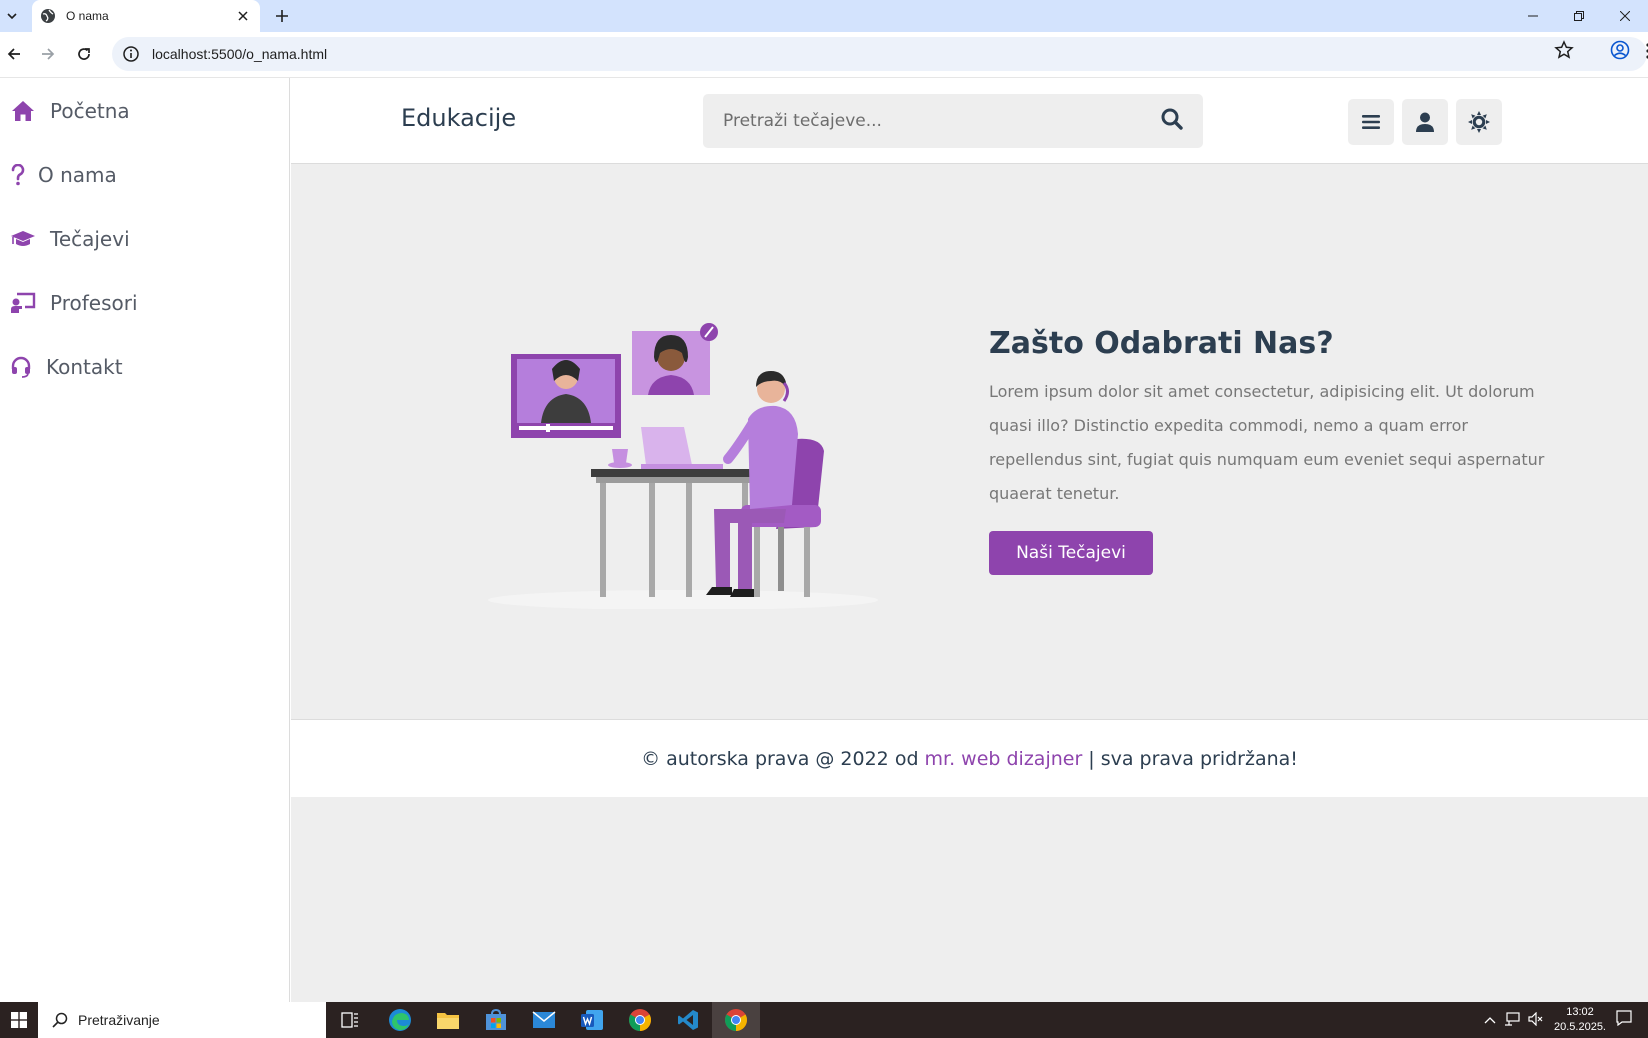 This screenshot has width=1648, height=1038. Describe the element at coordinates (544, 1020) in the screenshot. I see `mail-icon` at that location.